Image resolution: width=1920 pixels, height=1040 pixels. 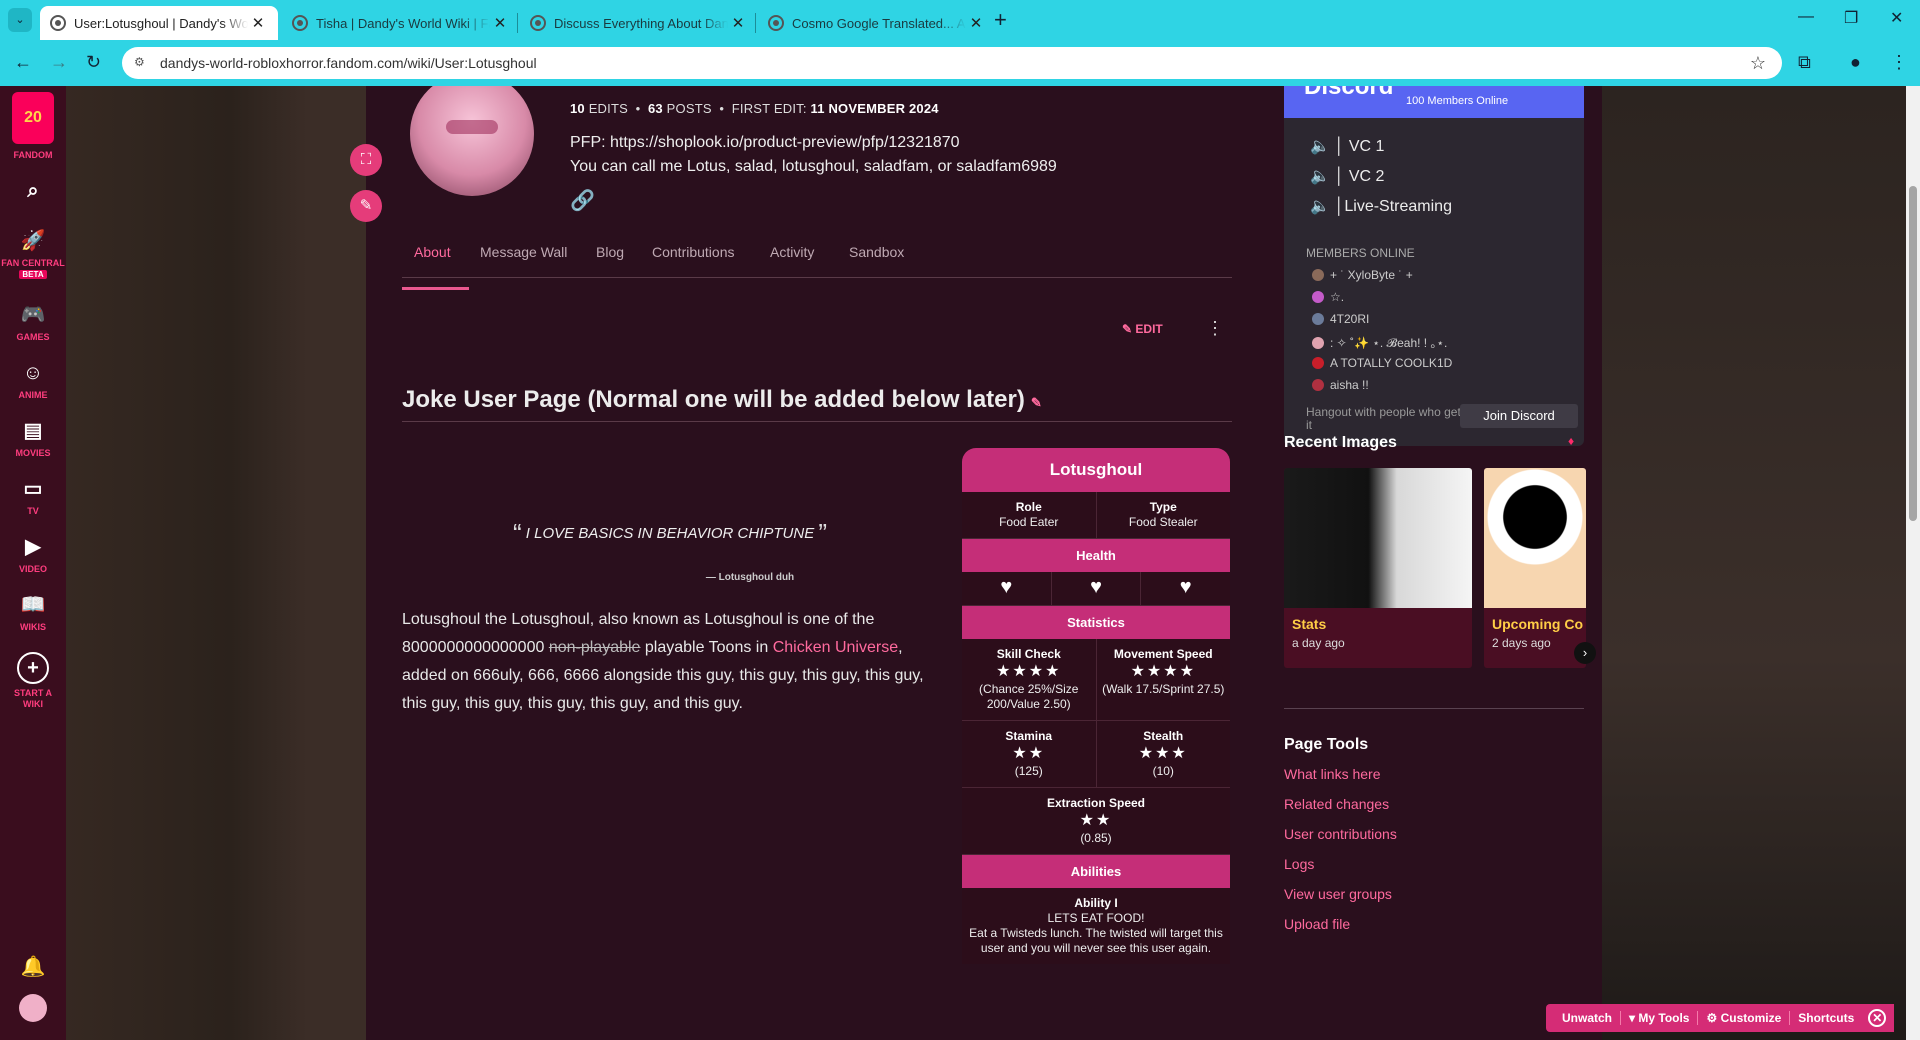 What do you see at coordinates (33, 554) in the screenshot?
I see `sidebar-item-video: ▶ VIDEO` at bounding box center [33, 554].